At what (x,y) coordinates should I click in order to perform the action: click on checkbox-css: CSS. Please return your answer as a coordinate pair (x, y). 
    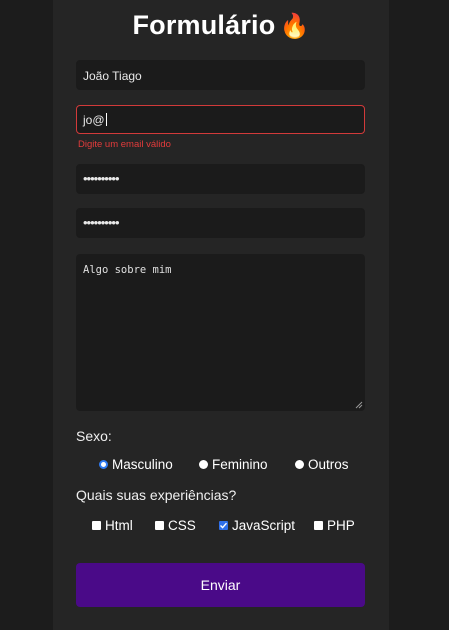
    Looking at the image, I should click on (175, 525).